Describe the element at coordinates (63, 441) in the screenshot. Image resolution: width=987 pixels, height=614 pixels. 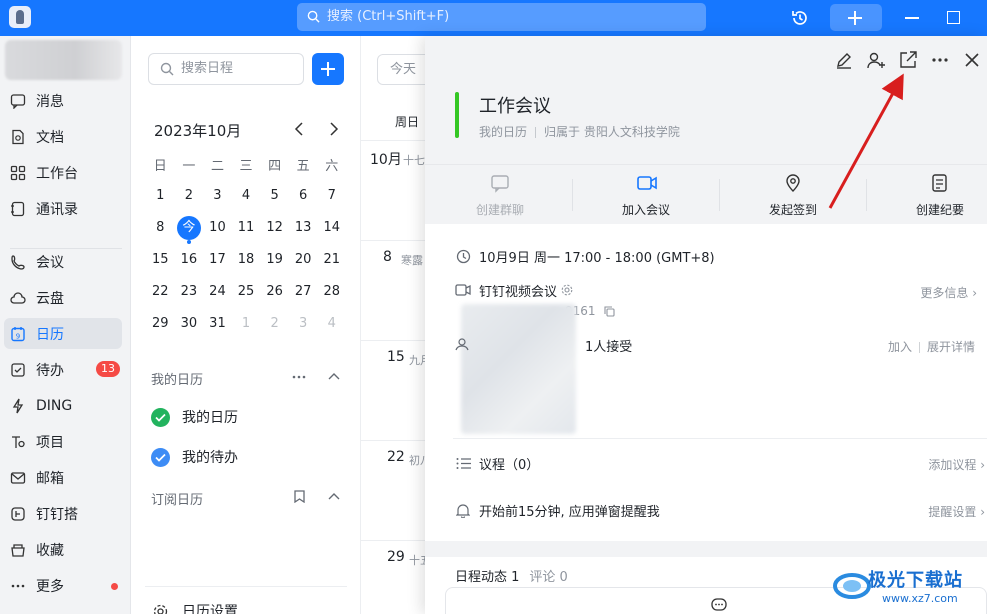
I see `nav-item-projects: 项目` at that location.